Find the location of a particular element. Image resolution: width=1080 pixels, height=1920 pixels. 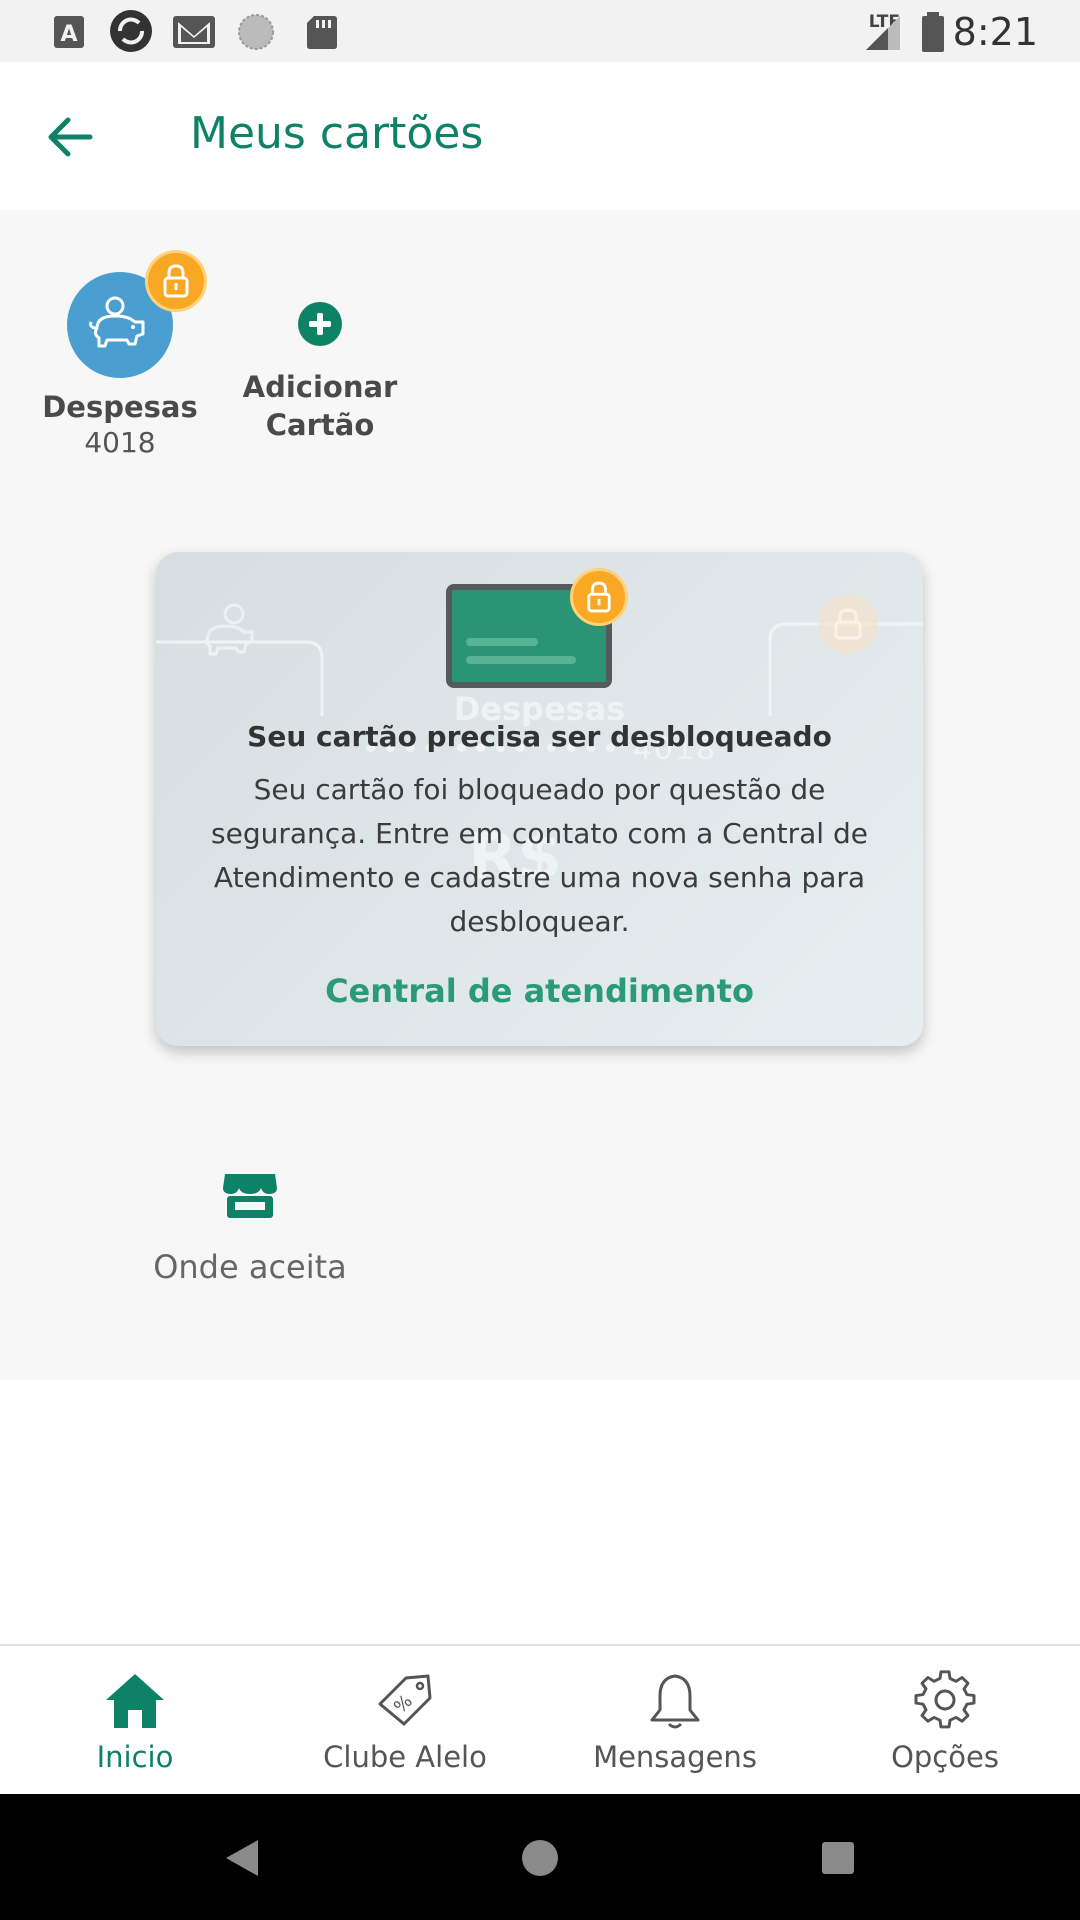

back-triangle-icon is located at coordinates (242, 1858).